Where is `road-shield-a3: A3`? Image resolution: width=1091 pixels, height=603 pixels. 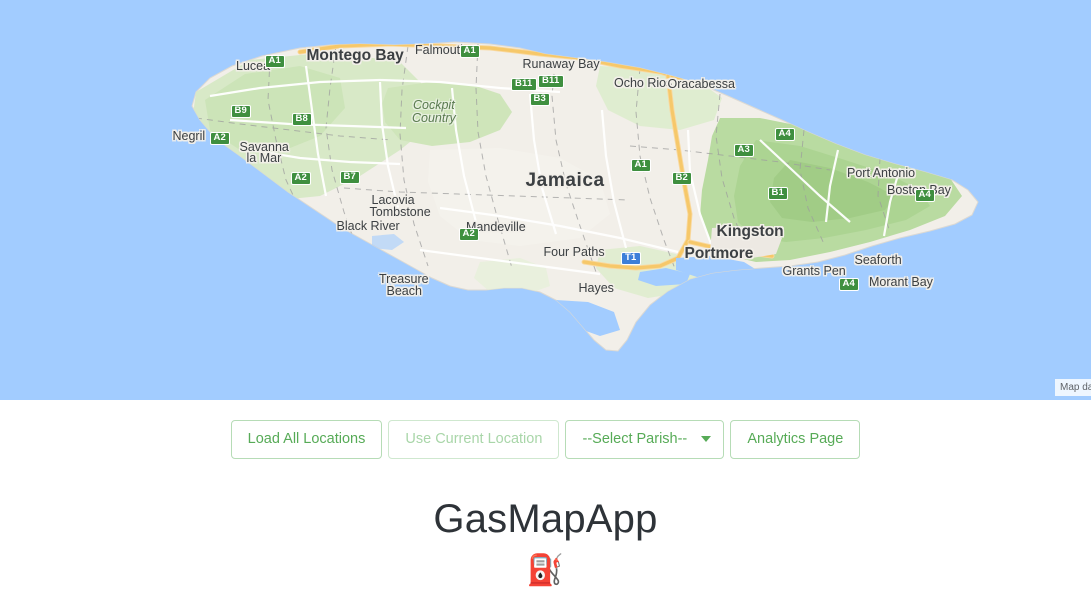 road-shield-a3: A3 is located at coordinates (744, 150).